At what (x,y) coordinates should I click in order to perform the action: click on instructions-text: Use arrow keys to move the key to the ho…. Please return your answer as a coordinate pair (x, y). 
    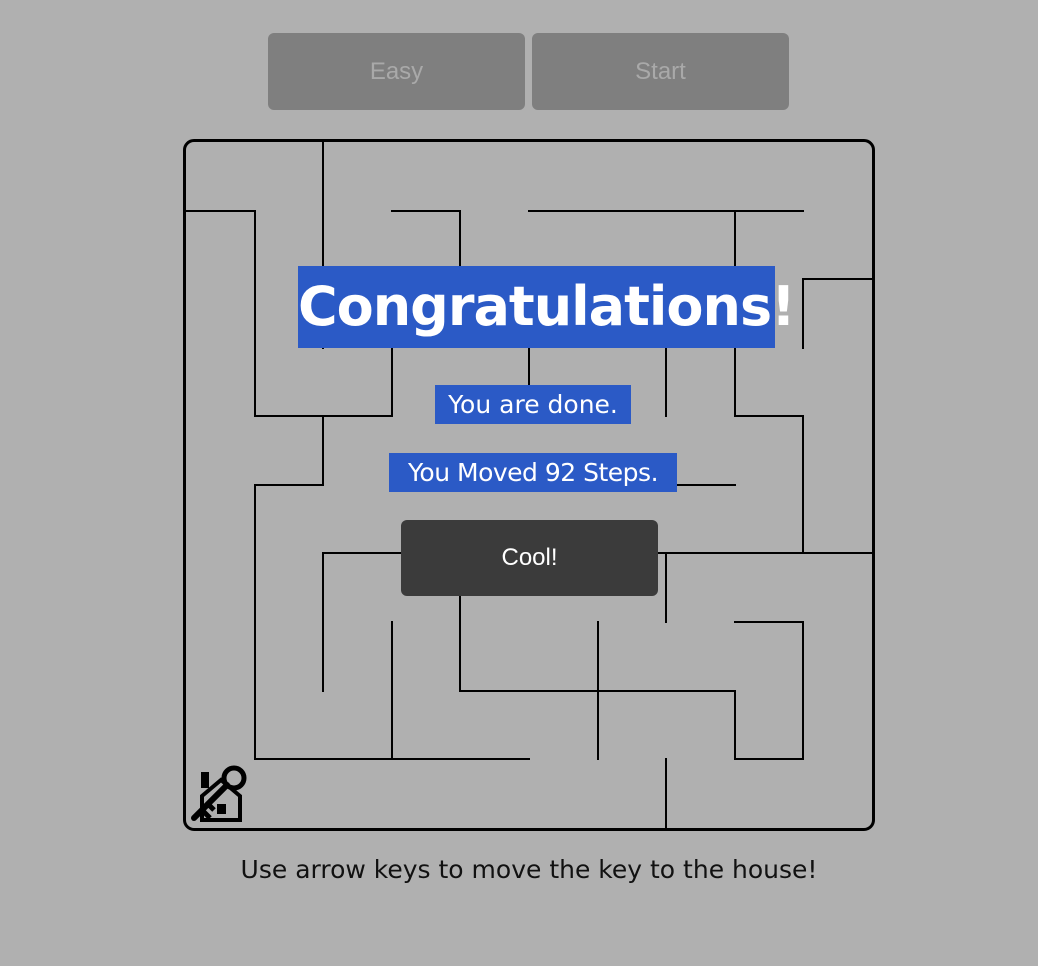
    Looking at the image, I should click on (529, 869).